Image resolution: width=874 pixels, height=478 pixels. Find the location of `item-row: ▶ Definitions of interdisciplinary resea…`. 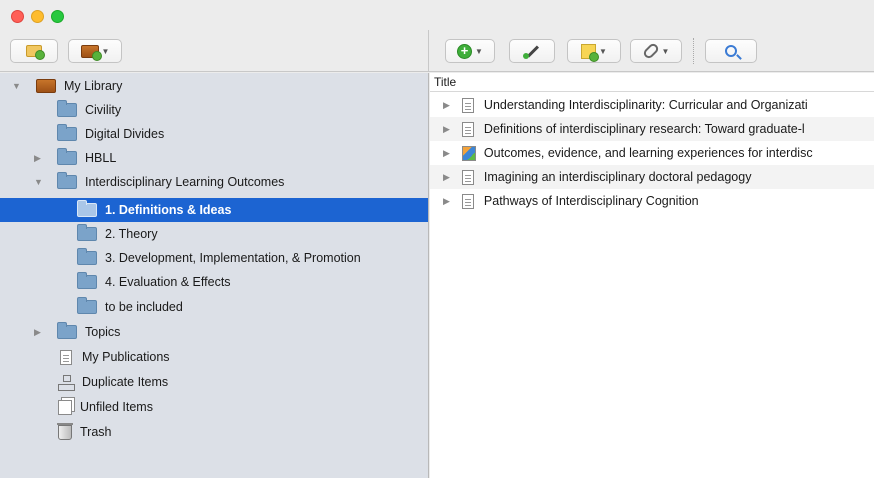

item-row: ▶ Definitions of interdisciplinary resea… is located at coordinates (652, 129).